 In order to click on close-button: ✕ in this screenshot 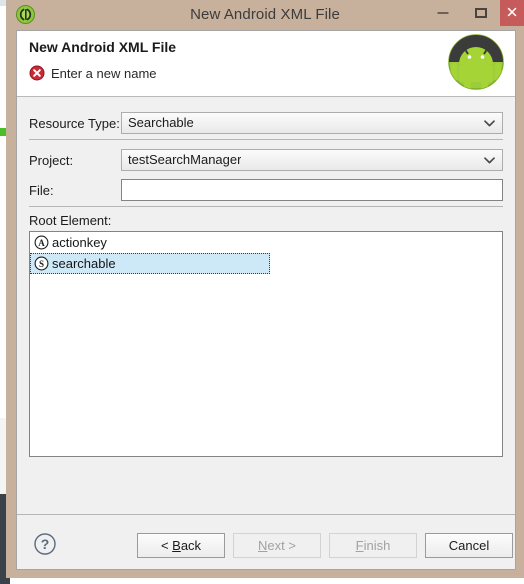, I will do `click(512, 13)`.